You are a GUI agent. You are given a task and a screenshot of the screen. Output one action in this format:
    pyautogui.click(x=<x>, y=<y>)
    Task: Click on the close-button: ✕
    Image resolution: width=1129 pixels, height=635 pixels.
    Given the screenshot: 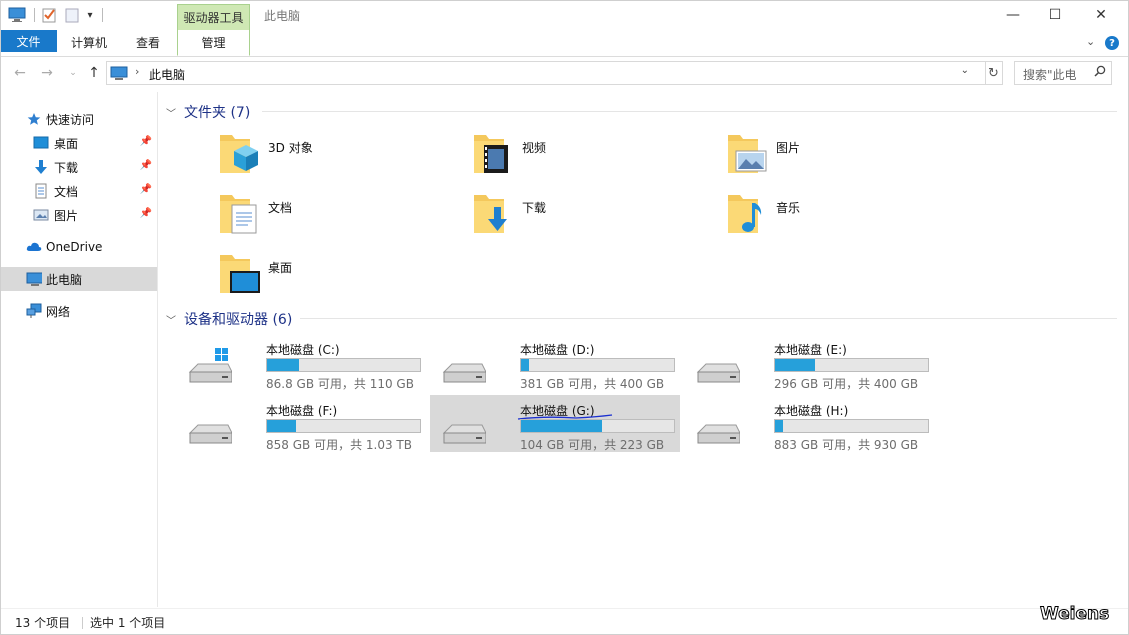 What is the action you would take?
    pyautogui.click(x=1101, y=15)
    